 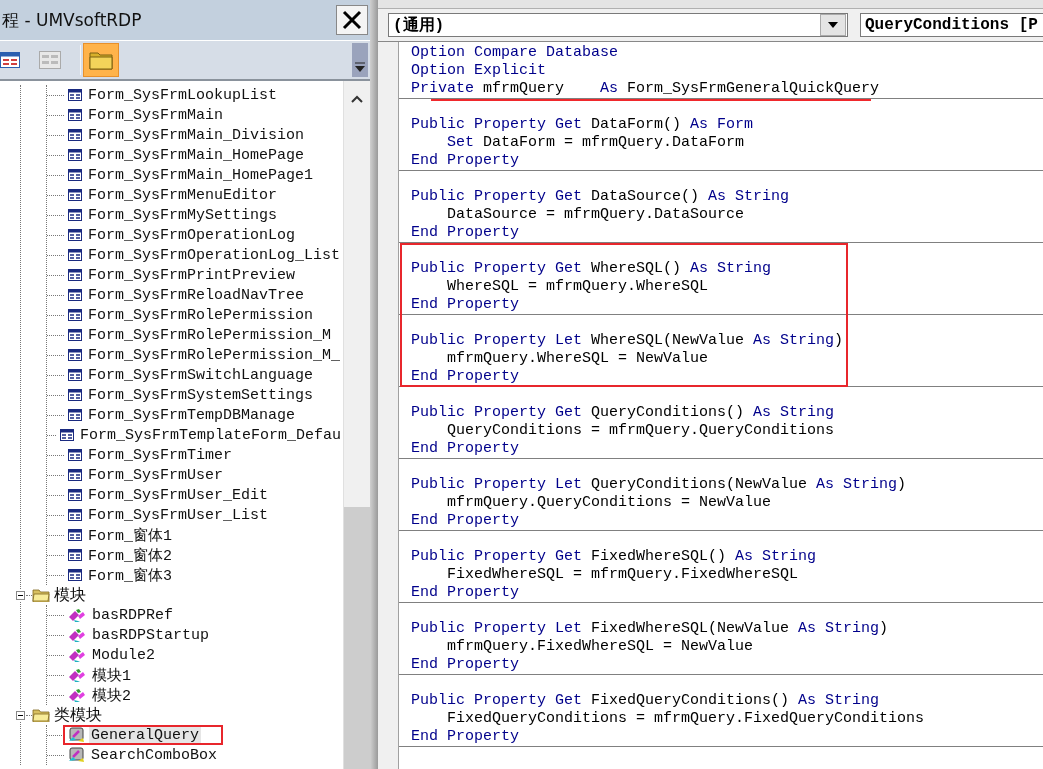 I want to click on code-line: FixedQueryConditions = mfrmQuery.FixedQueryConditions, so click(x=686, y=719).